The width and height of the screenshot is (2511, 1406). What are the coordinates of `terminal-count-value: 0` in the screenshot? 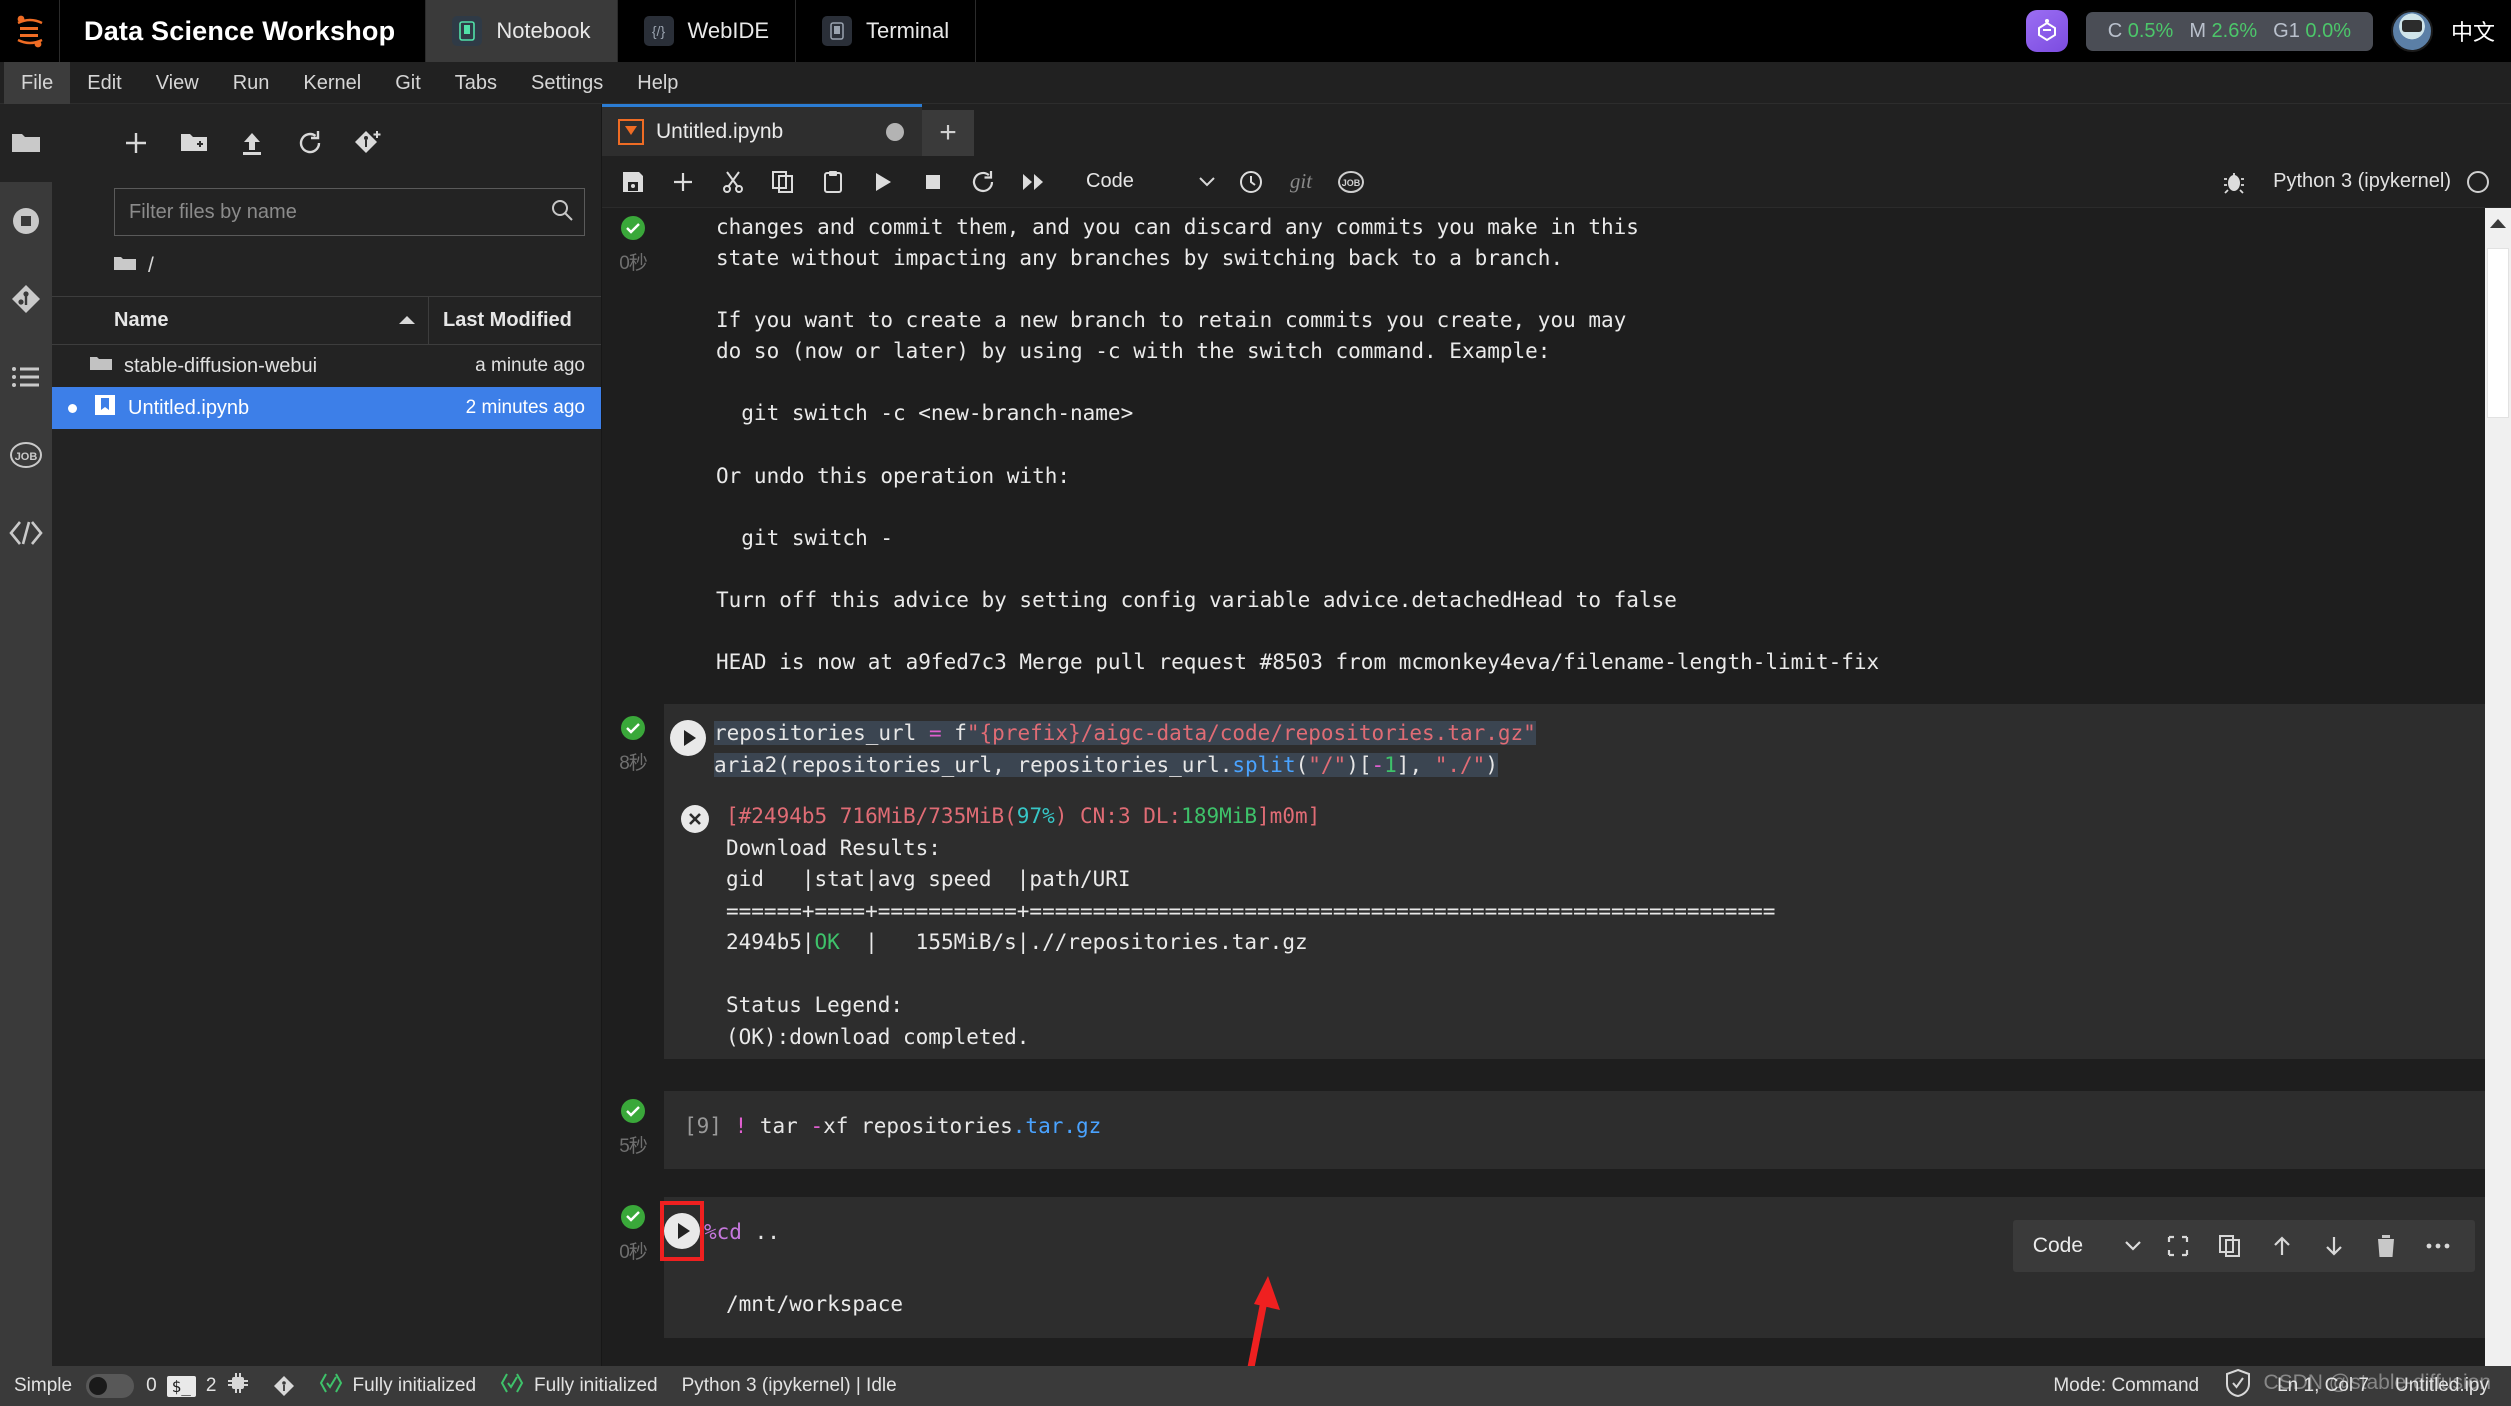 It's located at (151, 1385).